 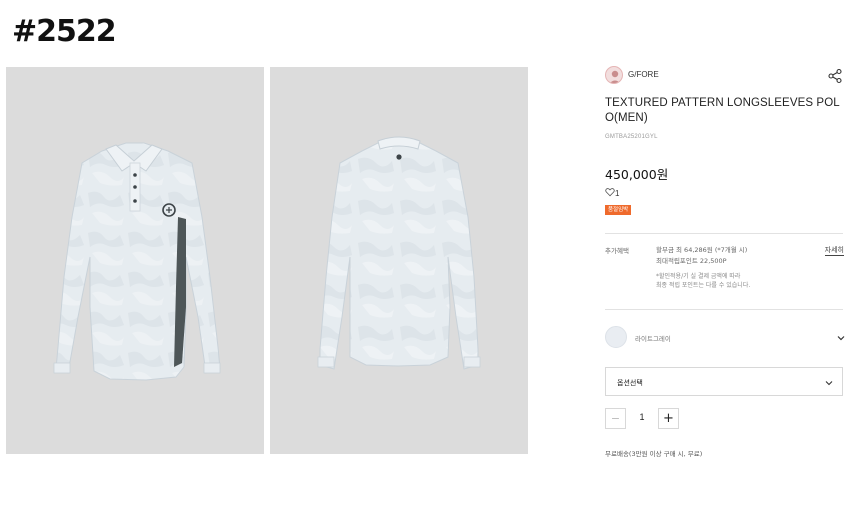 What do you see at coordinates (399, 253) in the screenshot?
I see `shirt-back-illustration` at bounding box center [399, 253].